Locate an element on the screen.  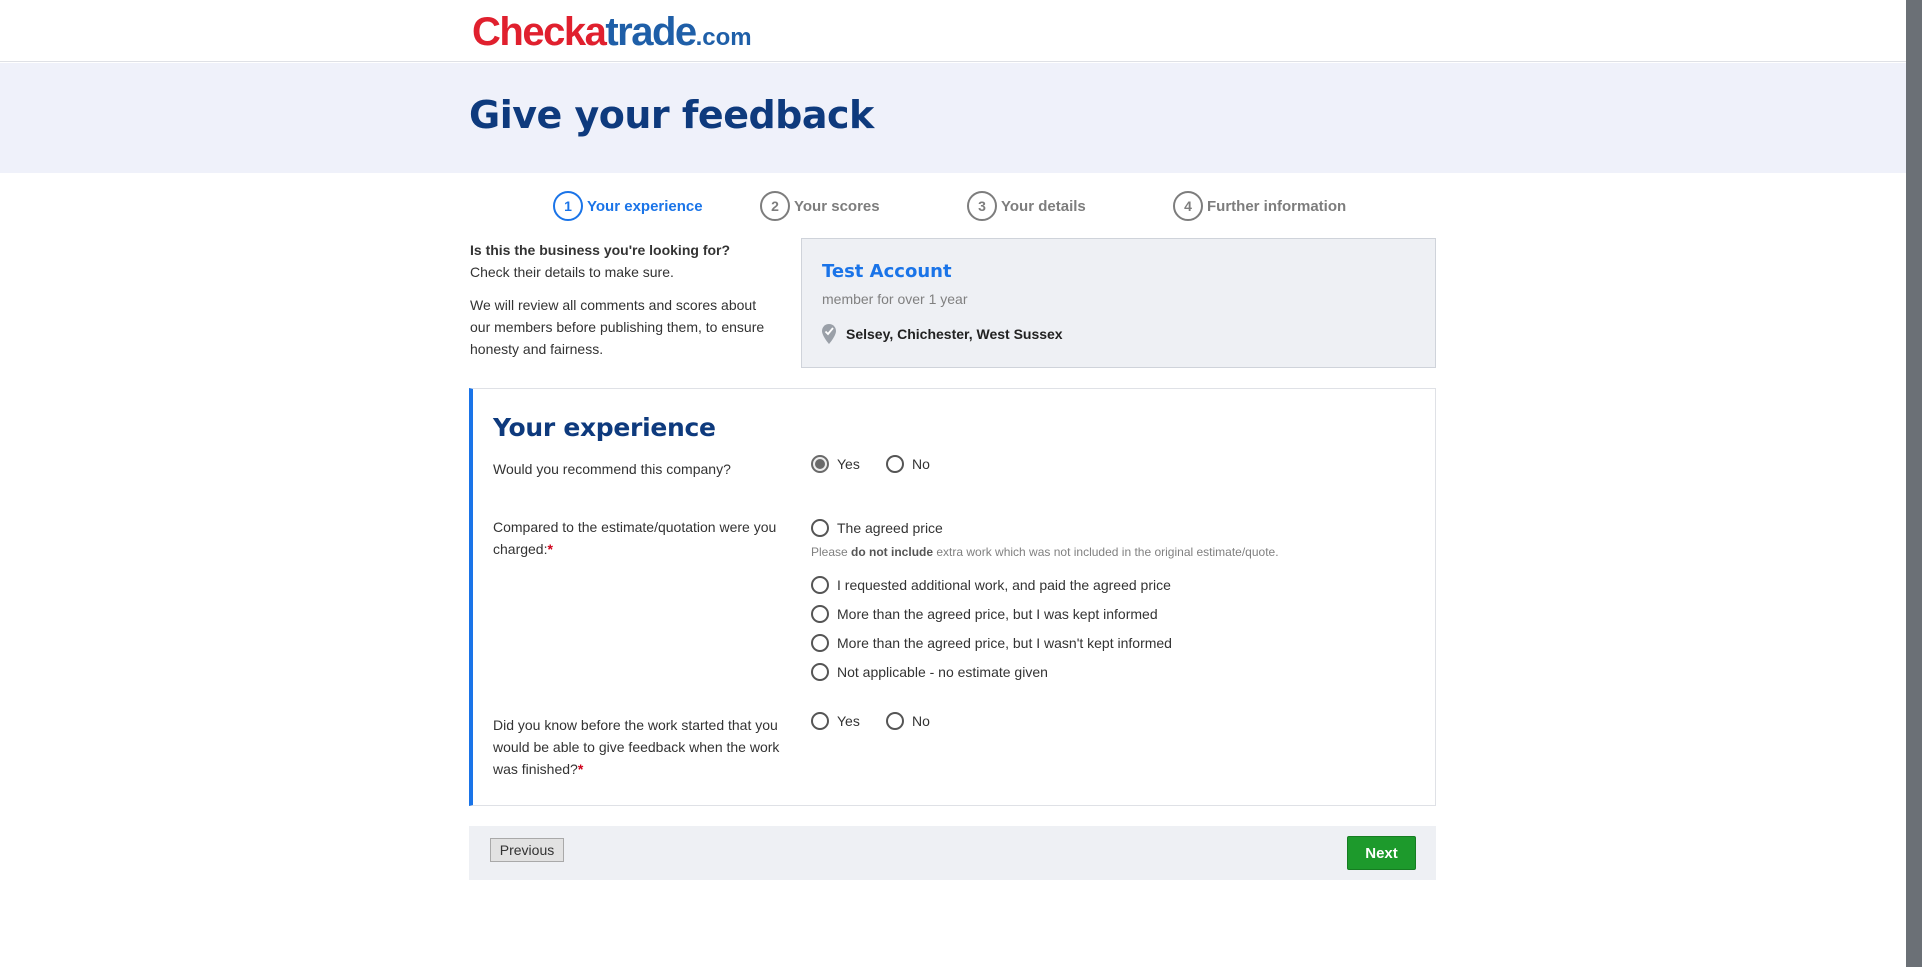
recommend-no-option: No is located at coordinates (908, 464).